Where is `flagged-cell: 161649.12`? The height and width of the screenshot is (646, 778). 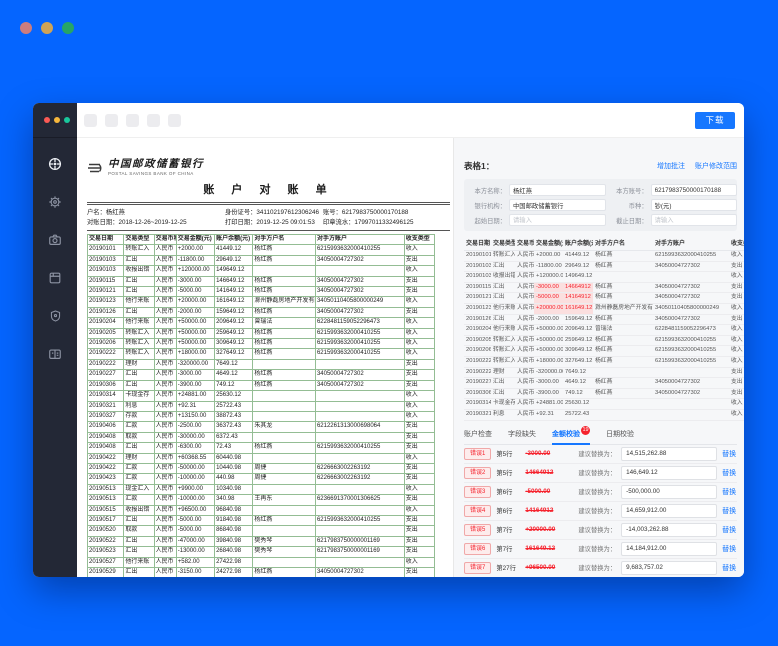 flagged-cell: 161649.12 is located at coordinates (578, 309).